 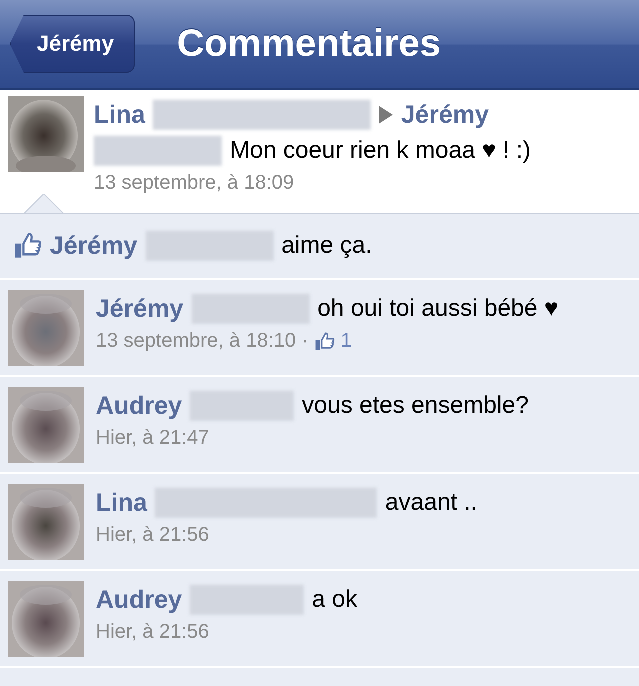 I want to click on comment-text: vous etes ensemble?, so click(x=415, y=406).